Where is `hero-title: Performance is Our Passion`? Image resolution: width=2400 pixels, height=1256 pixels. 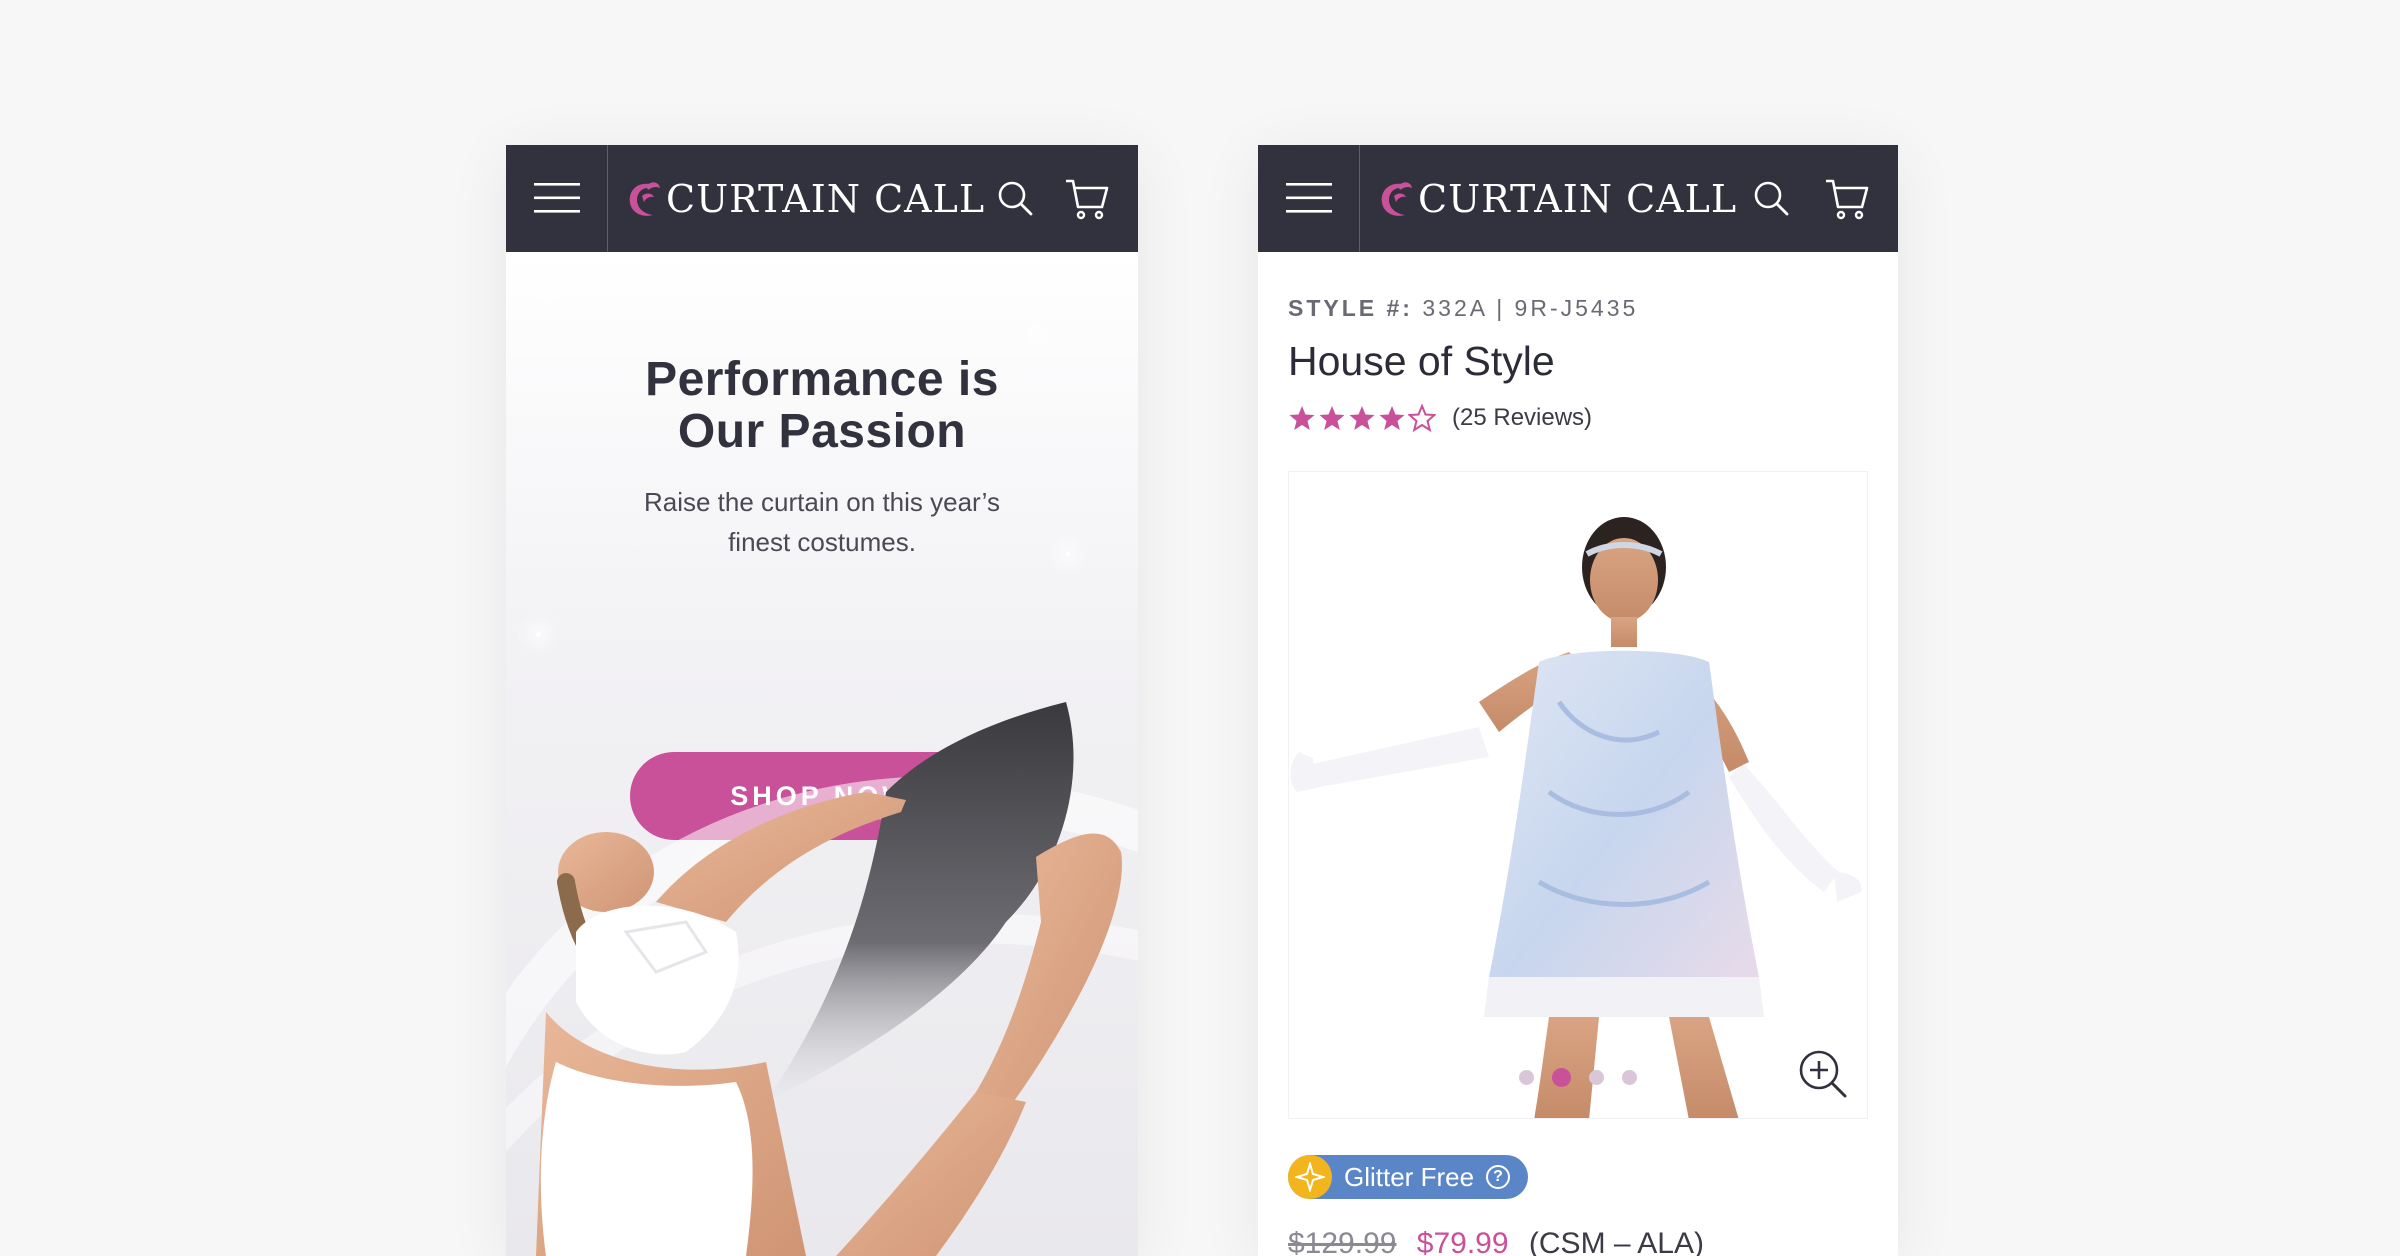
hero-title: Performance is Our Passion is located at coordinates (822, 406).